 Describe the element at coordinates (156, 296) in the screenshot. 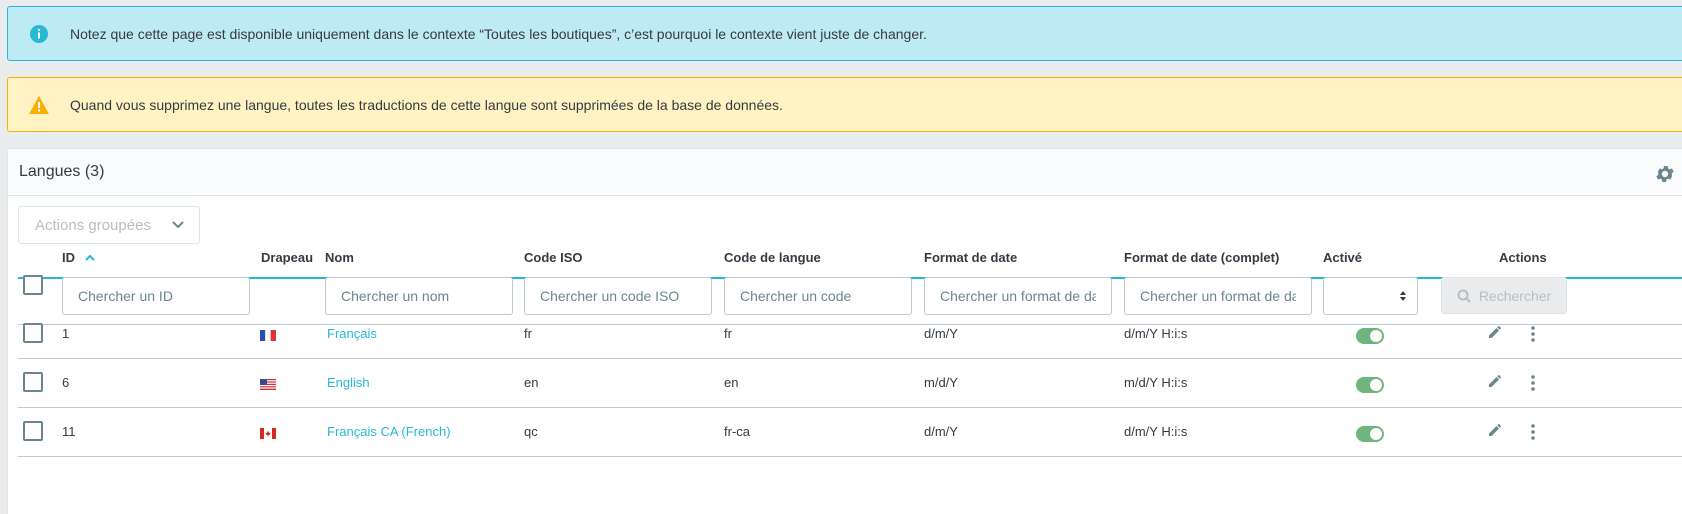

I see `filter-id-input` at that location.